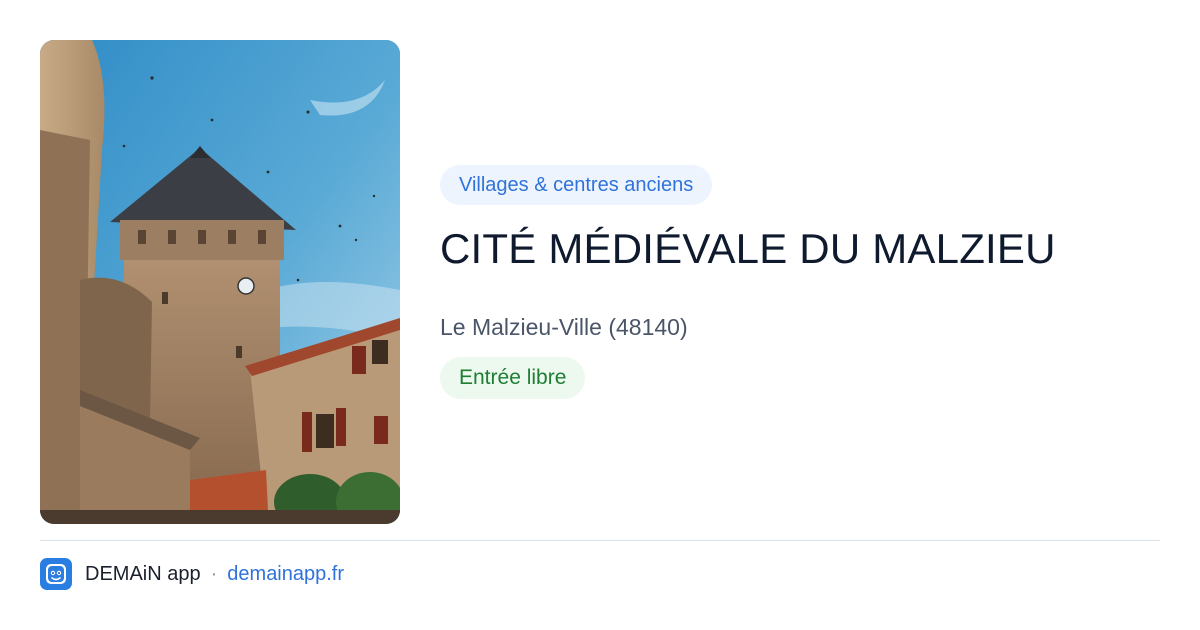  What do you see at coordinates (513, 378) in the screenshot?
I see `access-badge: Entrée libre` at bounding box center [513, 378].